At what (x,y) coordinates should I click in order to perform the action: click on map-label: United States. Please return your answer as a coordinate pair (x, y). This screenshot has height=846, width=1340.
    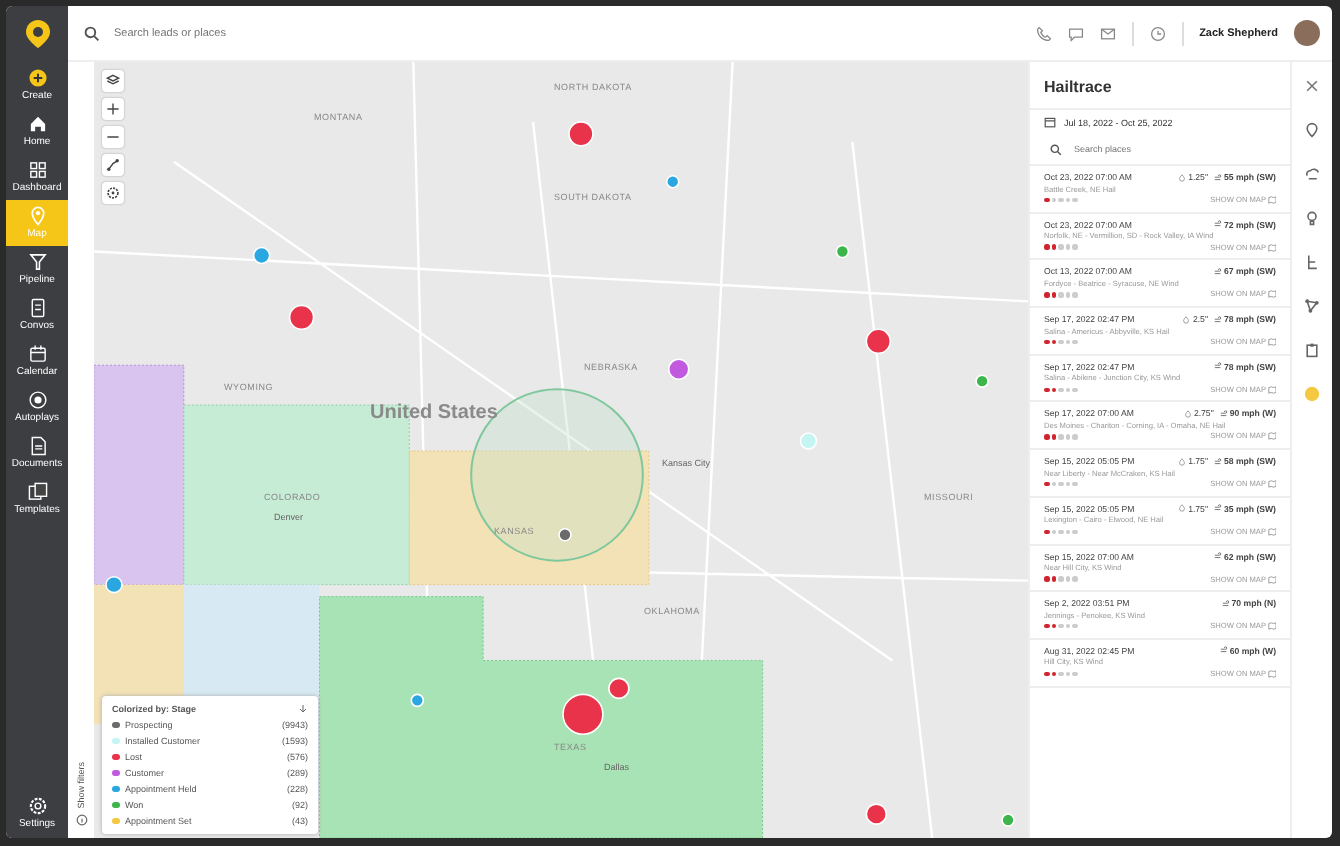
    Looking at the image, I should click on (434, 413).